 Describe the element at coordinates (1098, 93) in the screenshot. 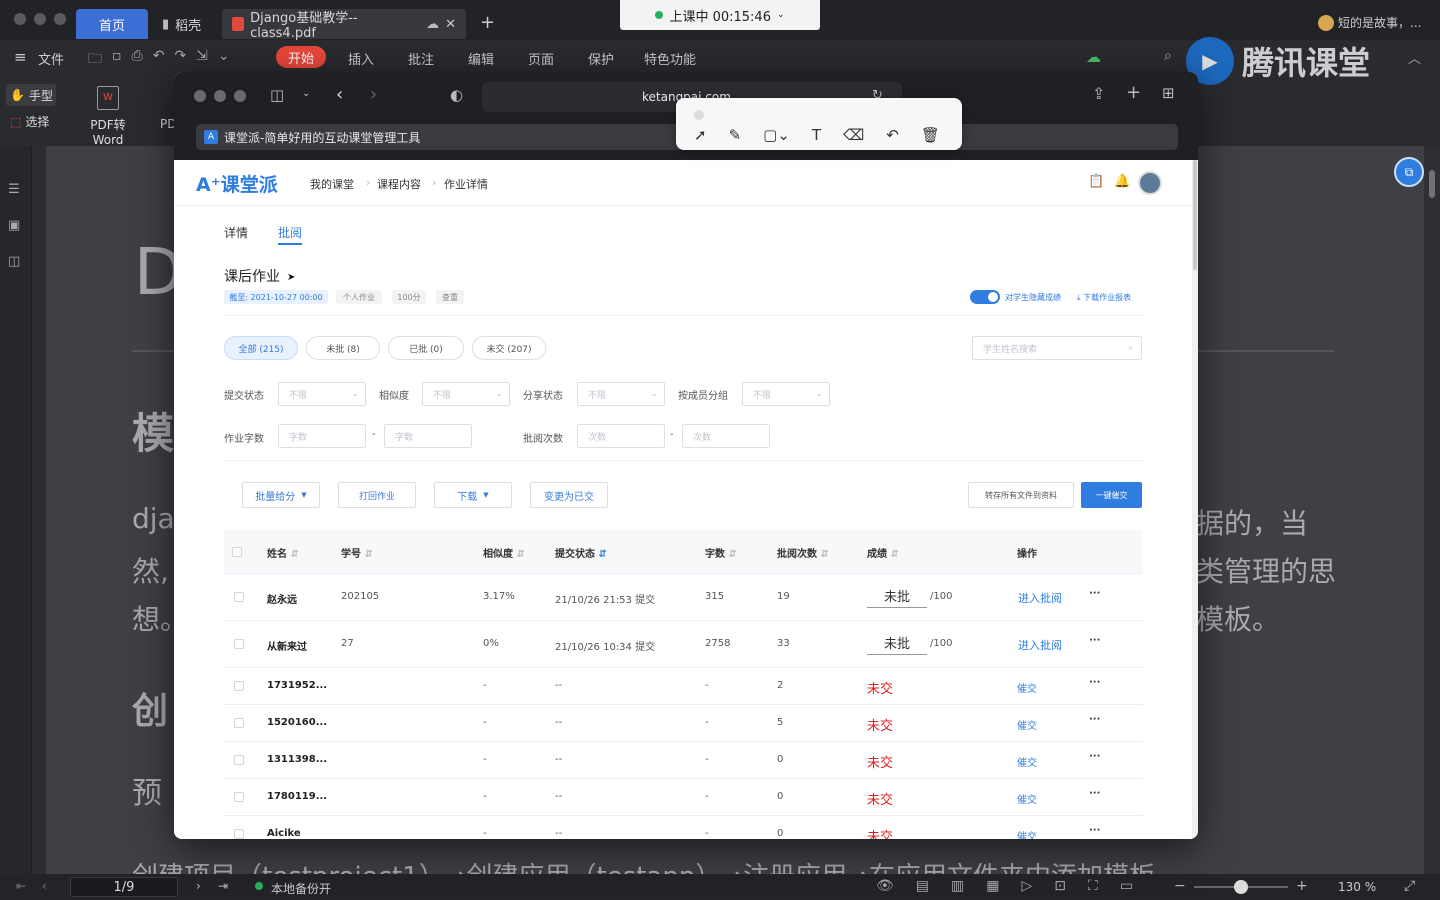

I see `share-icon: ⇪` at that location.